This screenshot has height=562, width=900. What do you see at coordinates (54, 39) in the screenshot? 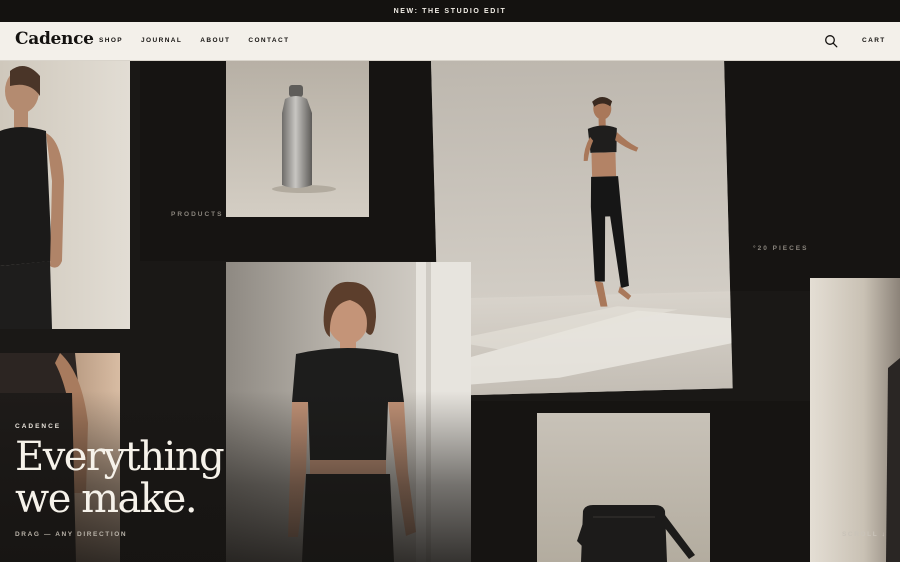
I see `logo: Cadence` at bounding box center [54, 39].